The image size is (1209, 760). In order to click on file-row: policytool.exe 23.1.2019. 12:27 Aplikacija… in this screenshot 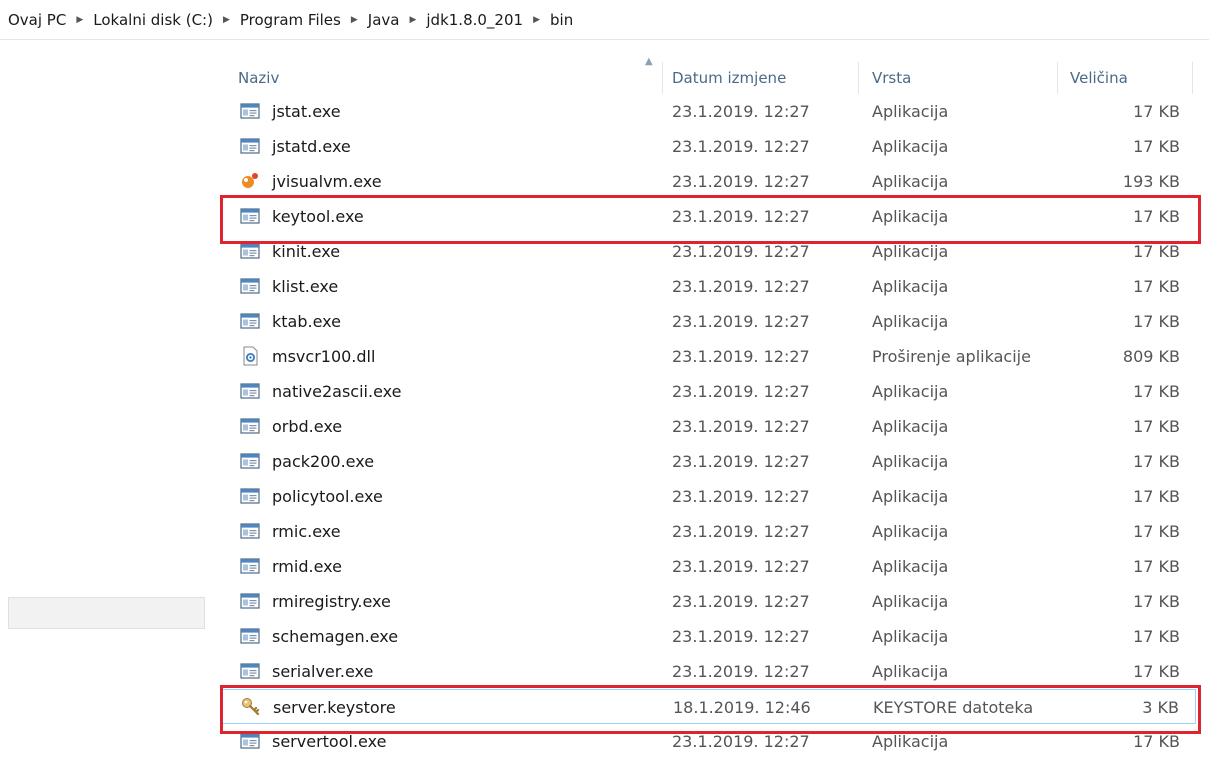, I will do `click(709, 496)`.